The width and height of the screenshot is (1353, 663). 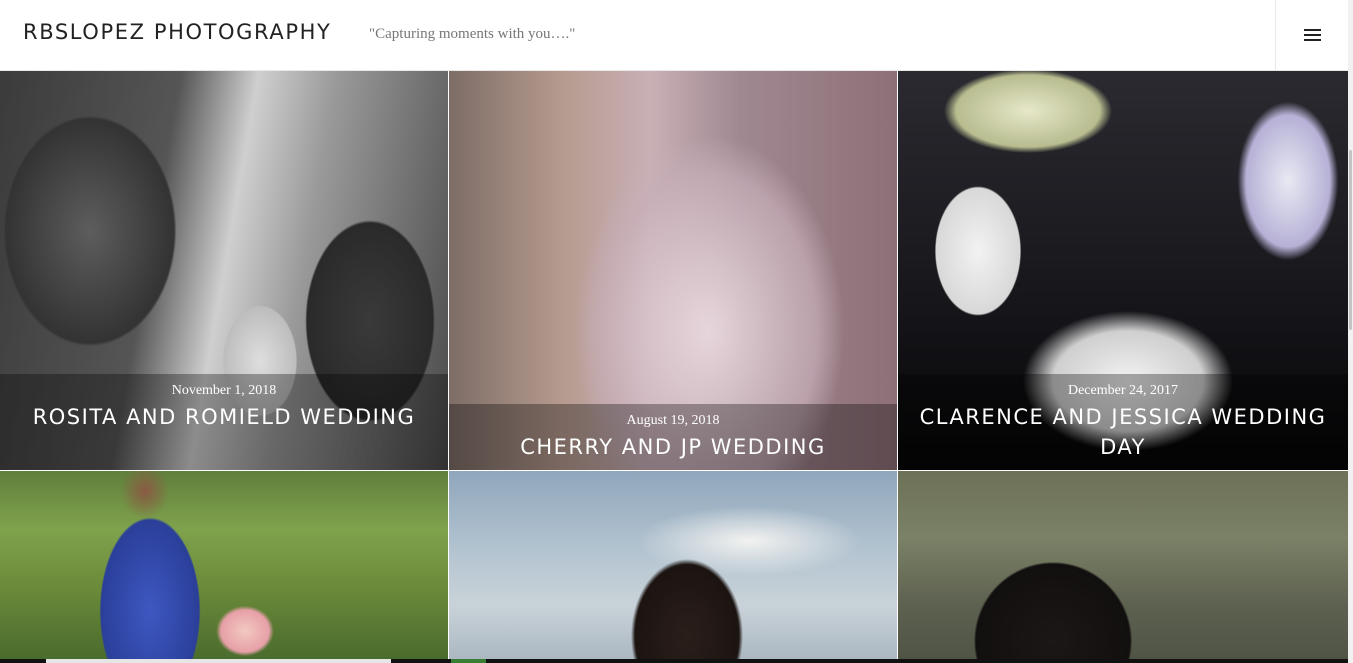 I want to click on bottom-edge, so click(x=674, y=661).